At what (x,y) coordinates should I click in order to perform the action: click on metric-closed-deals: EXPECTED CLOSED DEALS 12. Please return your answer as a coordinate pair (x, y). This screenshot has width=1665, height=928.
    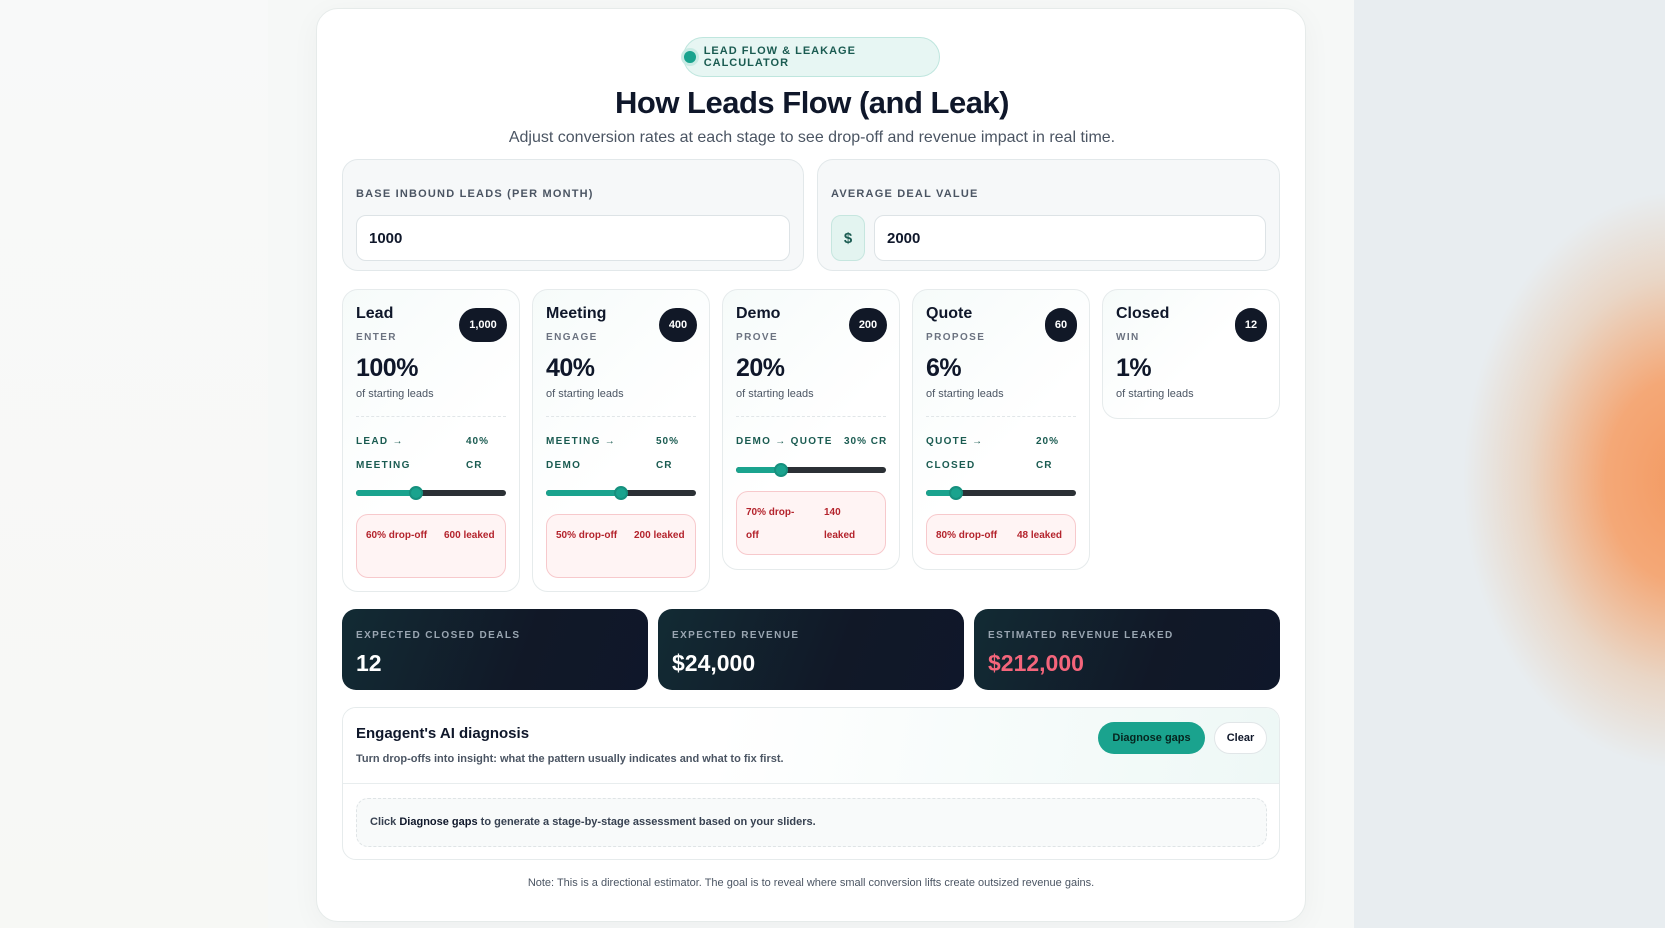
    Looking at the image, I should click on (495, 649).